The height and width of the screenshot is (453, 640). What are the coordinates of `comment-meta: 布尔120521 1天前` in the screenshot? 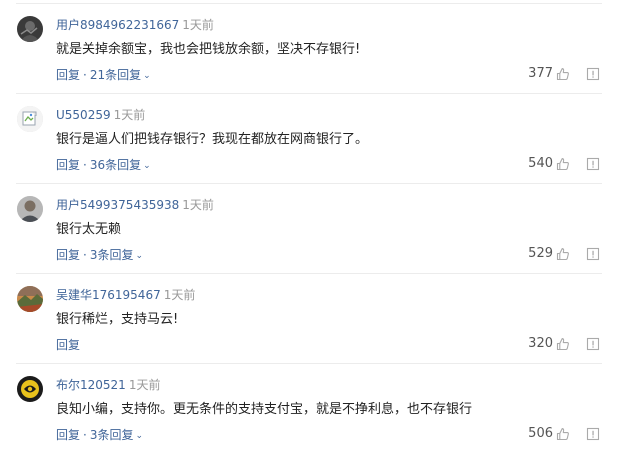 It's located at (108, 384).